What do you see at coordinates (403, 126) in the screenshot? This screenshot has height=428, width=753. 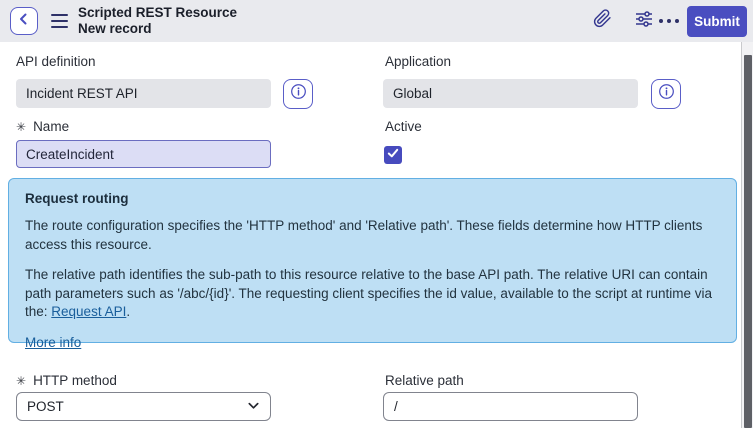 I see `active-label: Active` at bounding box center [403, 126].